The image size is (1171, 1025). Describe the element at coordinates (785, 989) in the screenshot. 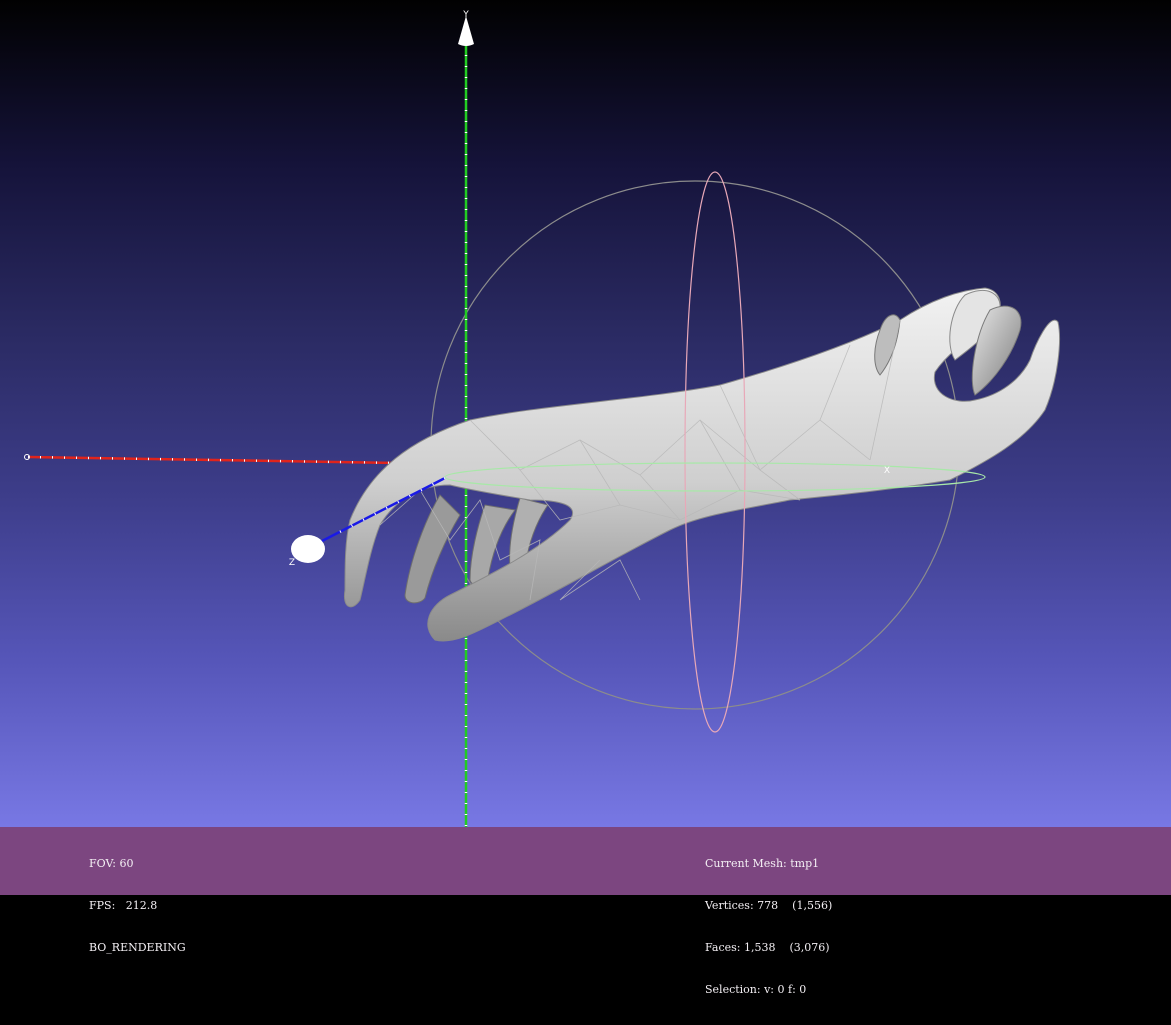

I see `selection-value: v: 0 f: 0` at that location.